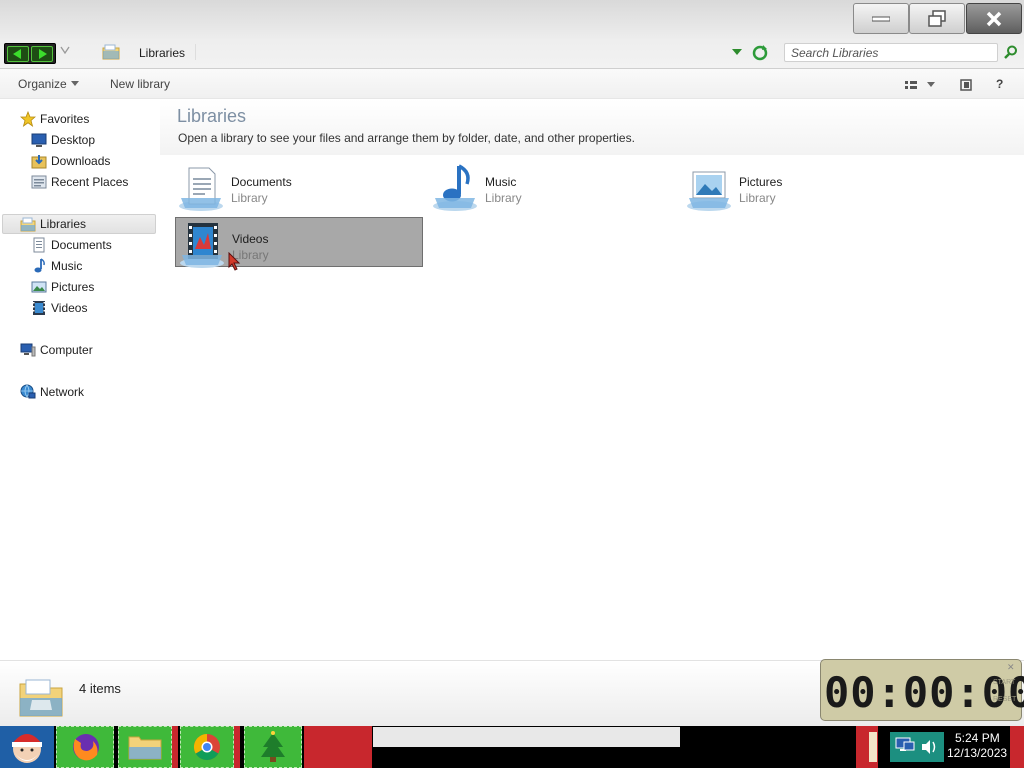  I want to click on taskbar-chrome, so click(207, 747).